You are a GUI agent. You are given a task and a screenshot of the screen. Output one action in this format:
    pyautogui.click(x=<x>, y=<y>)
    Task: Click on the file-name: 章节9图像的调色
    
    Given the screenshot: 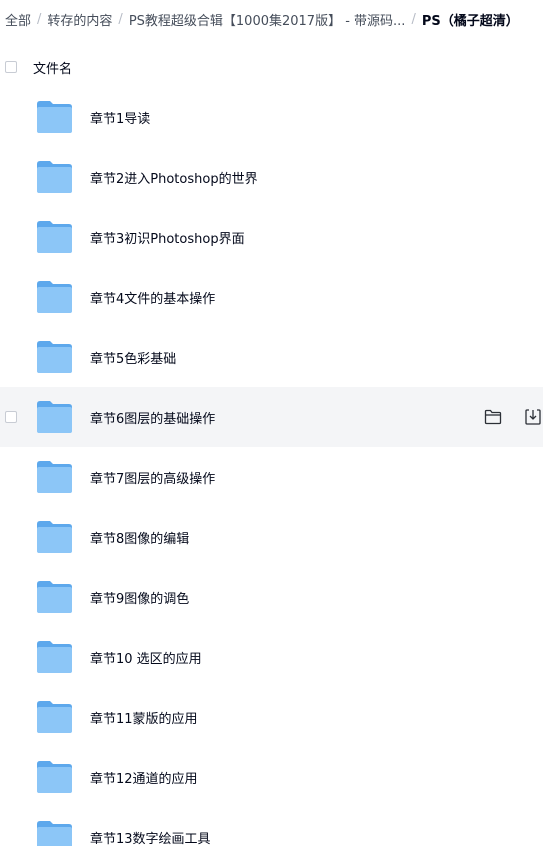 What is the action you would take?
    pyautogui.click(x=139, y=597)
    